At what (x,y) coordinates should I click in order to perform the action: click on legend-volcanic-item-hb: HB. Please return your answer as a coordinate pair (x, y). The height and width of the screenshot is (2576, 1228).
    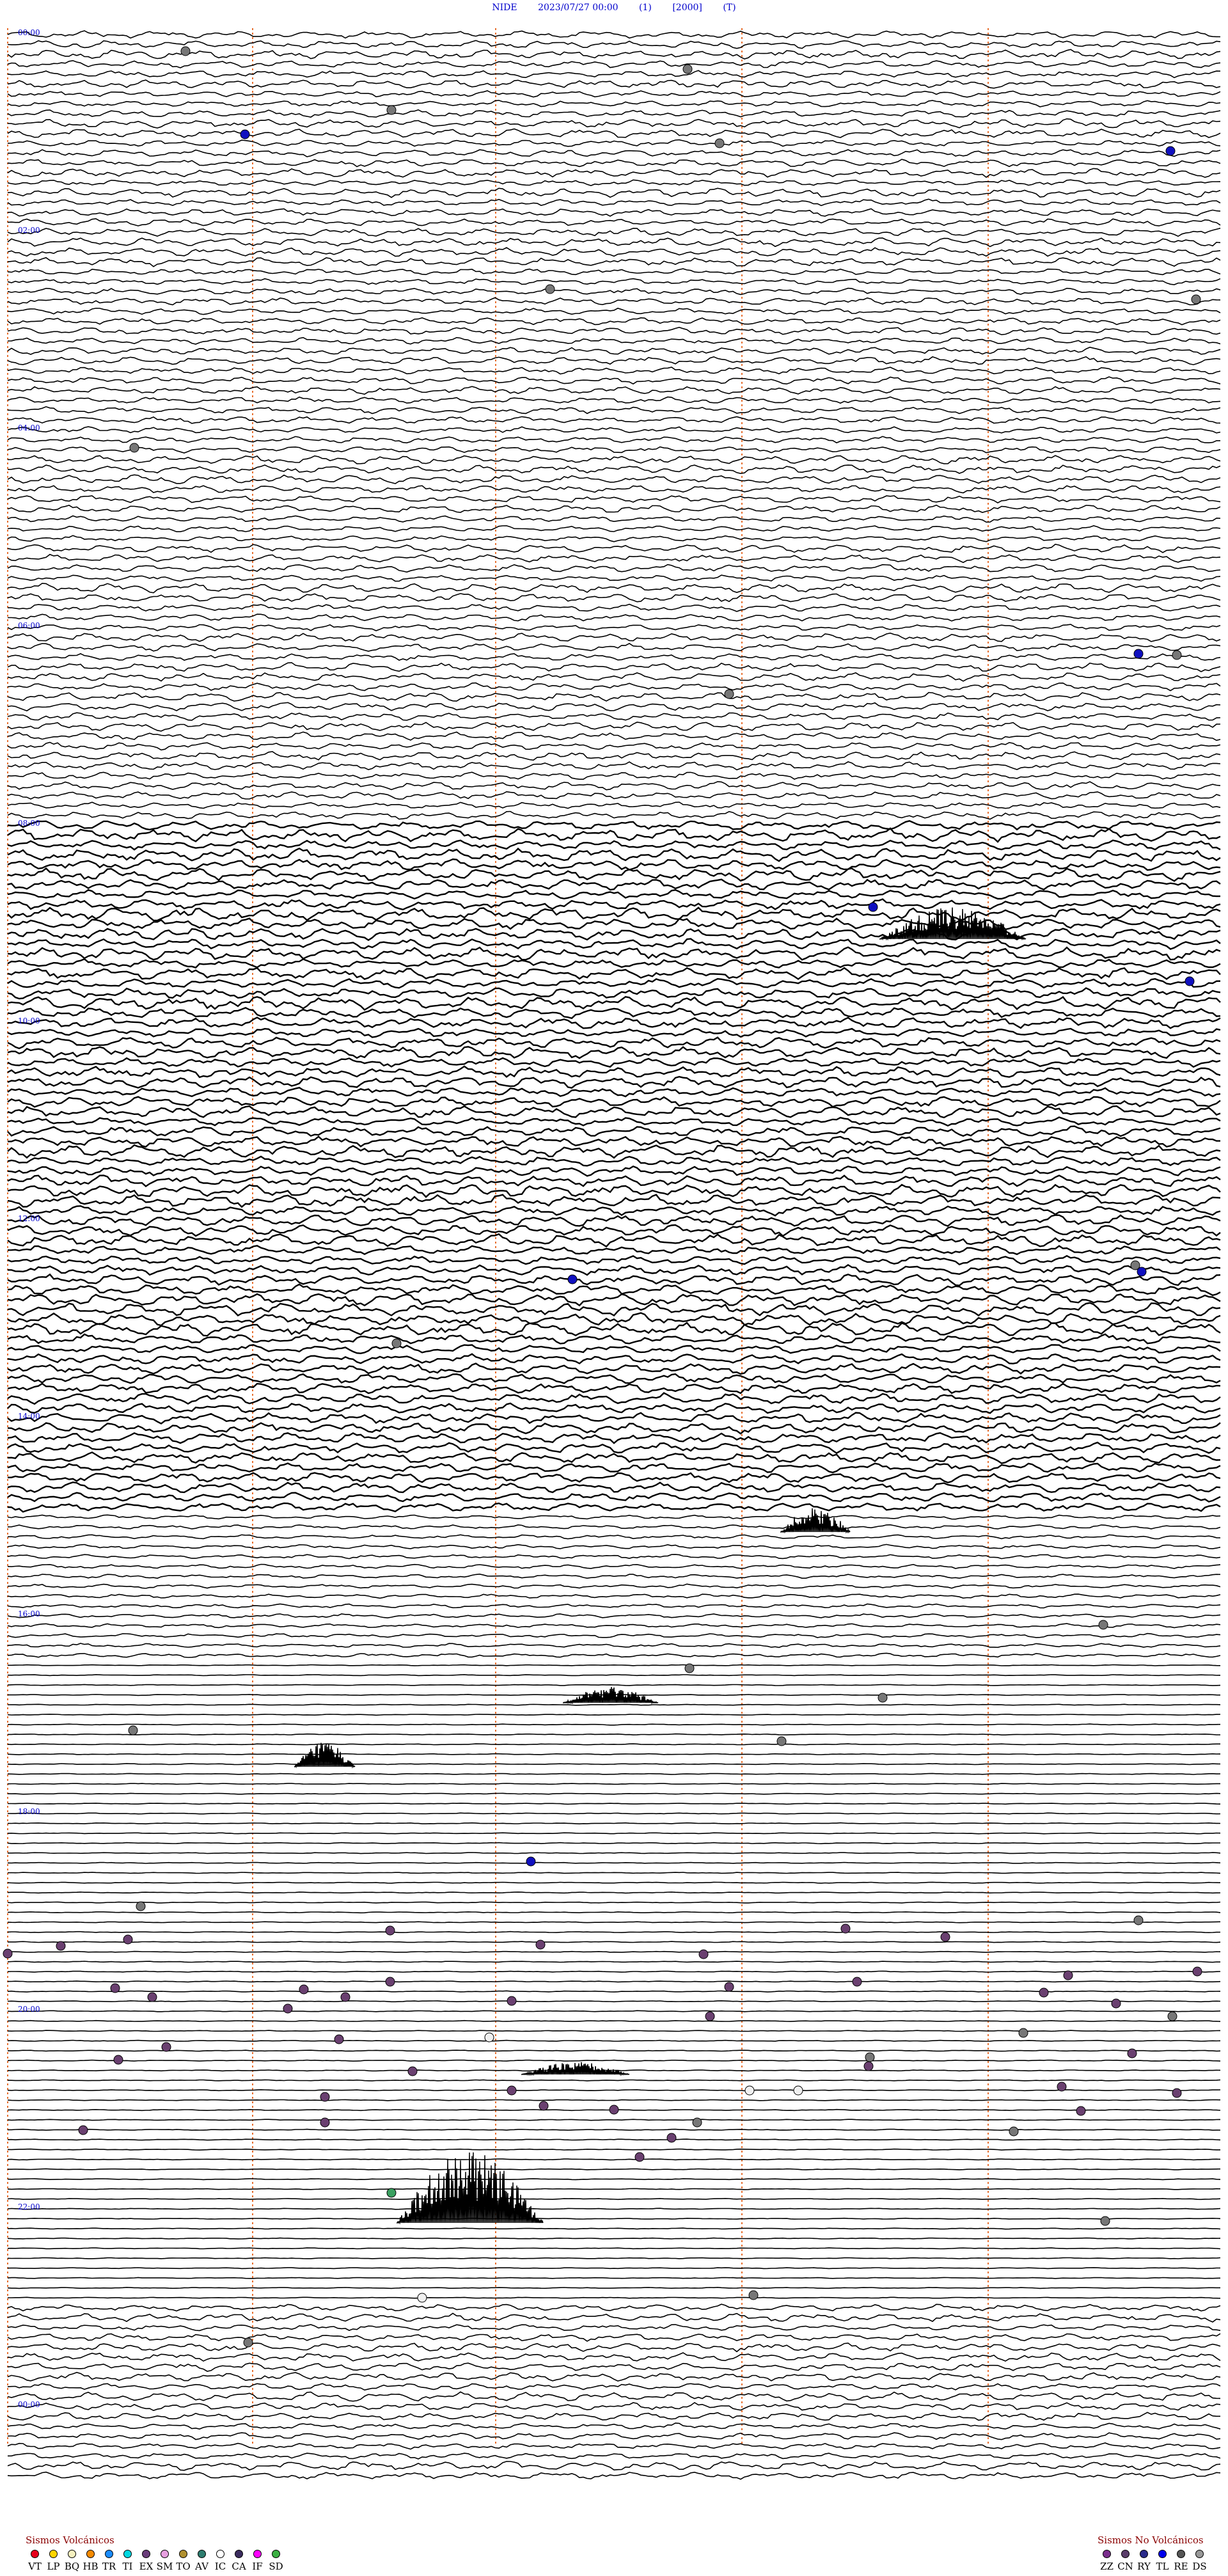
    Looking at the image, I should click on (90, 2561).